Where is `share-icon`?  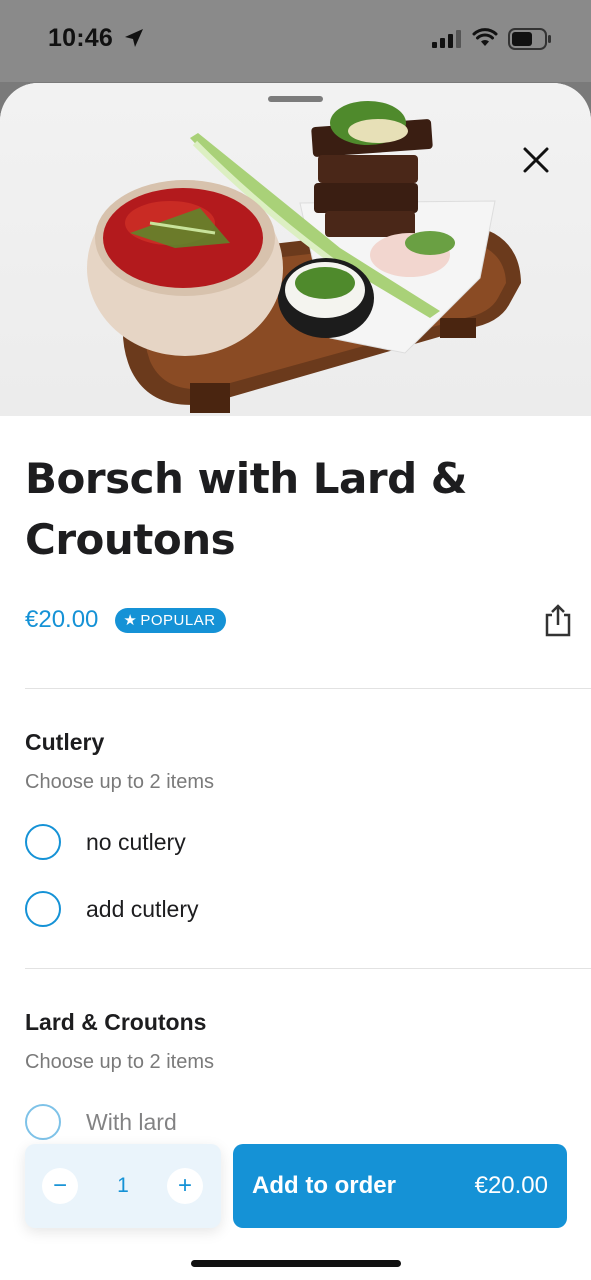
share-icon is located at coordinates (558, 620).